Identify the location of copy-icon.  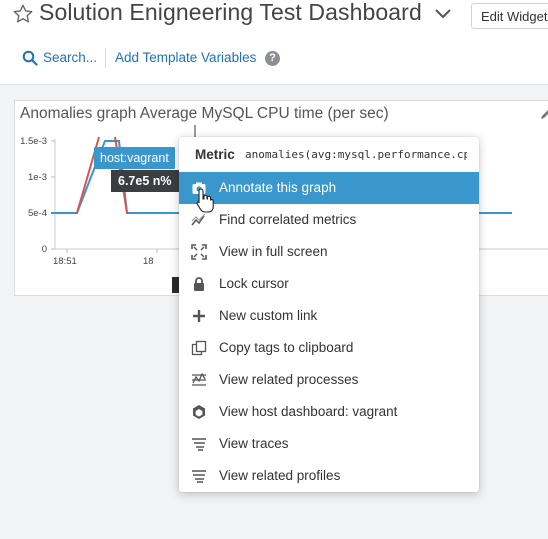
(199, 348).